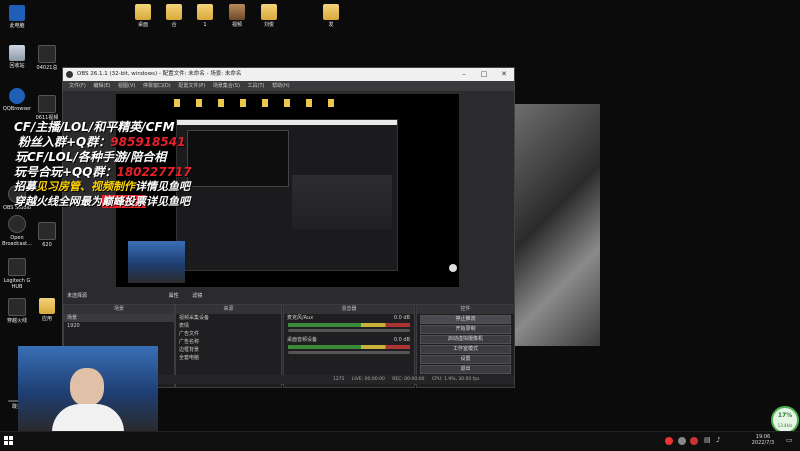  Describe the element at coordinates (126, 86) in the screenshot. I see `menu-view: 视图(V)` at that location.